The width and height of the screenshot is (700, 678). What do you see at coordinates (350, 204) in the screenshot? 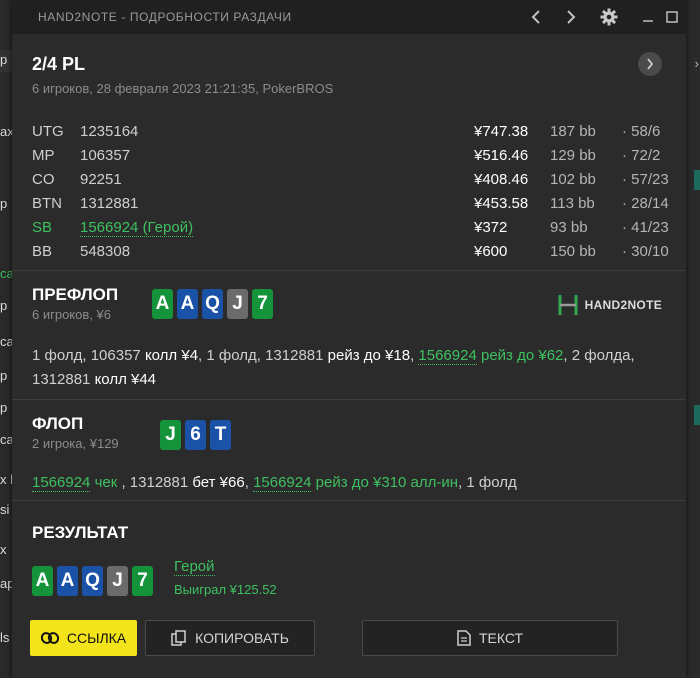
I see `player-row: BTN 1312881 ¥453.58 113 bb · 28/14` at bounding box center [350, 204].